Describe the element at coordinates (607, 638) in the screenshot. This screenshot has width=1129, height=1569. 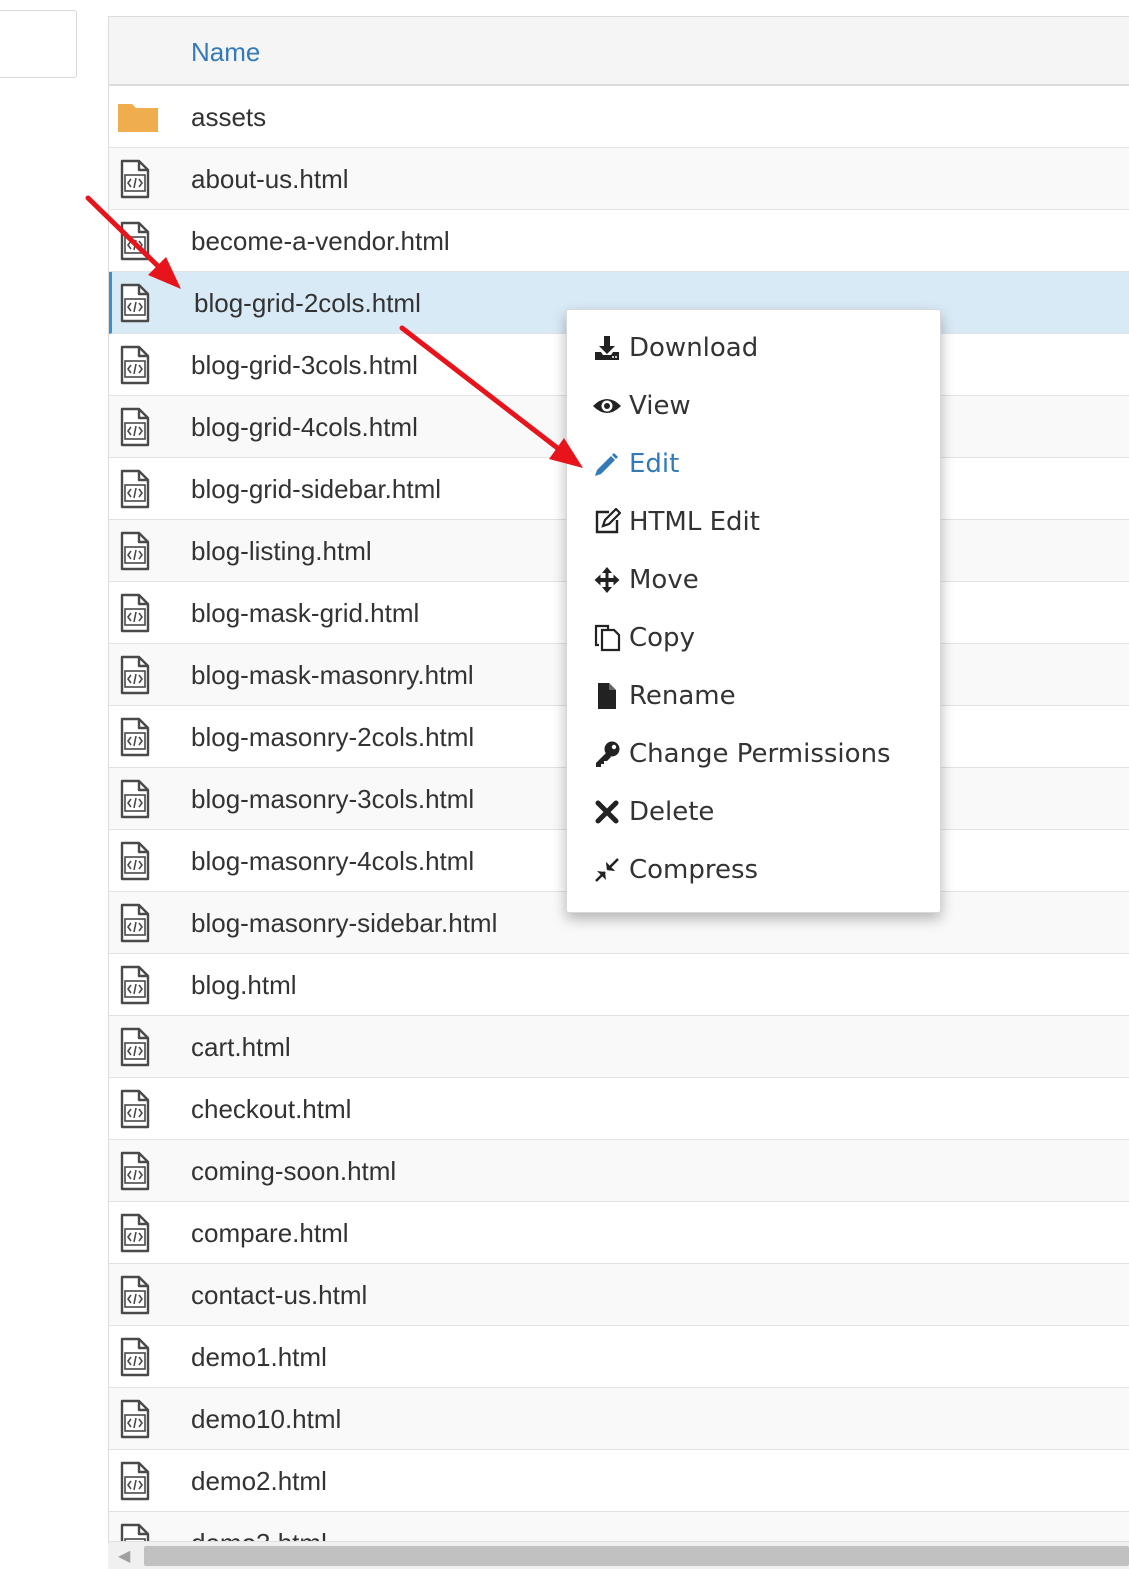
I see `copy-icon` at that location.